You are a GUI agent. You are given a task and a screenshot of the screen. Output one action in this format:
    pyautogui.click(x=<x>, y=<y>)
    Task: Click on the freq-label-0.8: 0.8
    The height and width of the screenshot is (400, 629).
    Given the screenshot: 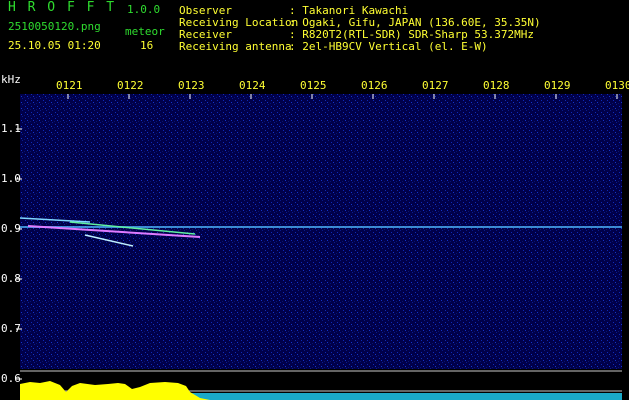 What is the action you would take?
    pyautogui.click(x=11, y=278)
    